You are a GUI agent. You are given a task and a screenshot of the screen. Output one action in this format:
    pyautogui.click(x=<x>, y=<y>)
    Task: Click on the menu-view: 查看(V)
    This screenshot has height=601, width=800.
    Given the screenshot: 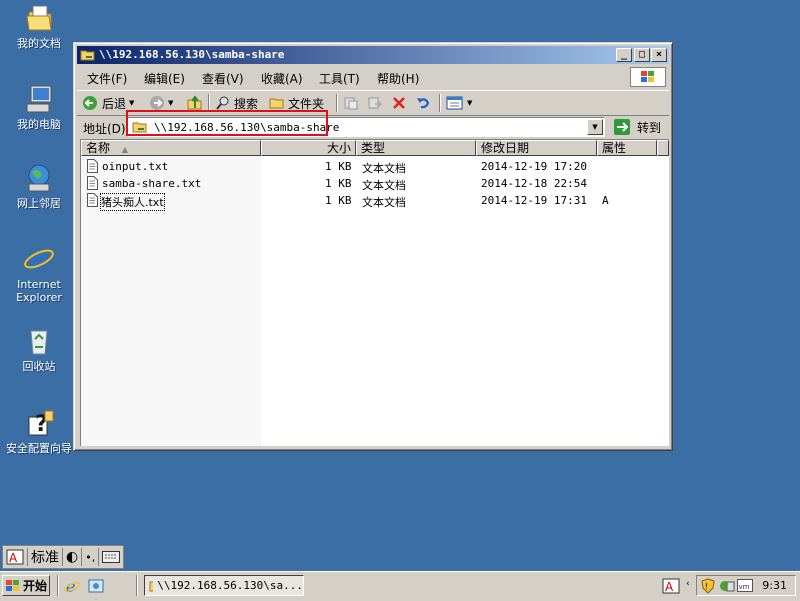 What is the action you would take?
    pyautogui.click(x=223, y=78)
    